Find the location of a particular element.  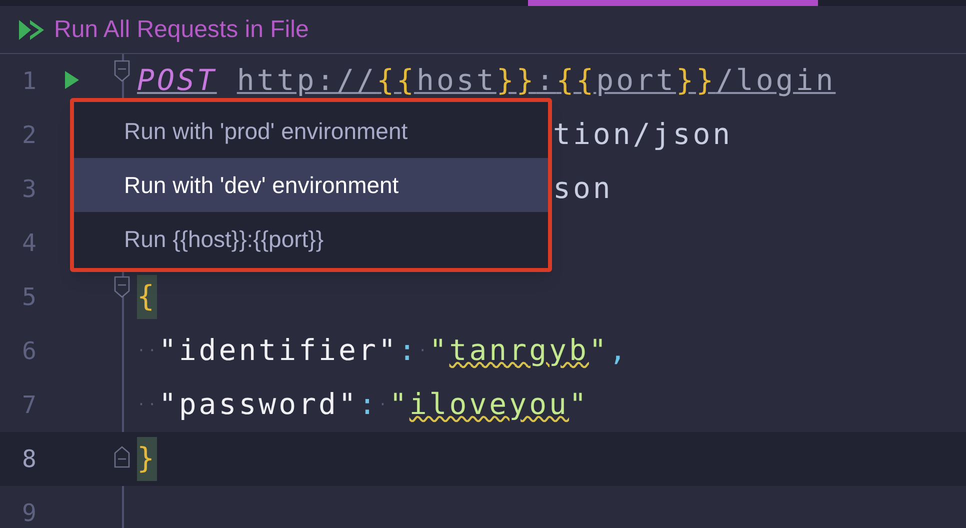

popup-menu-item: Run with 'dev' environment is located at coordinates (311, 185).